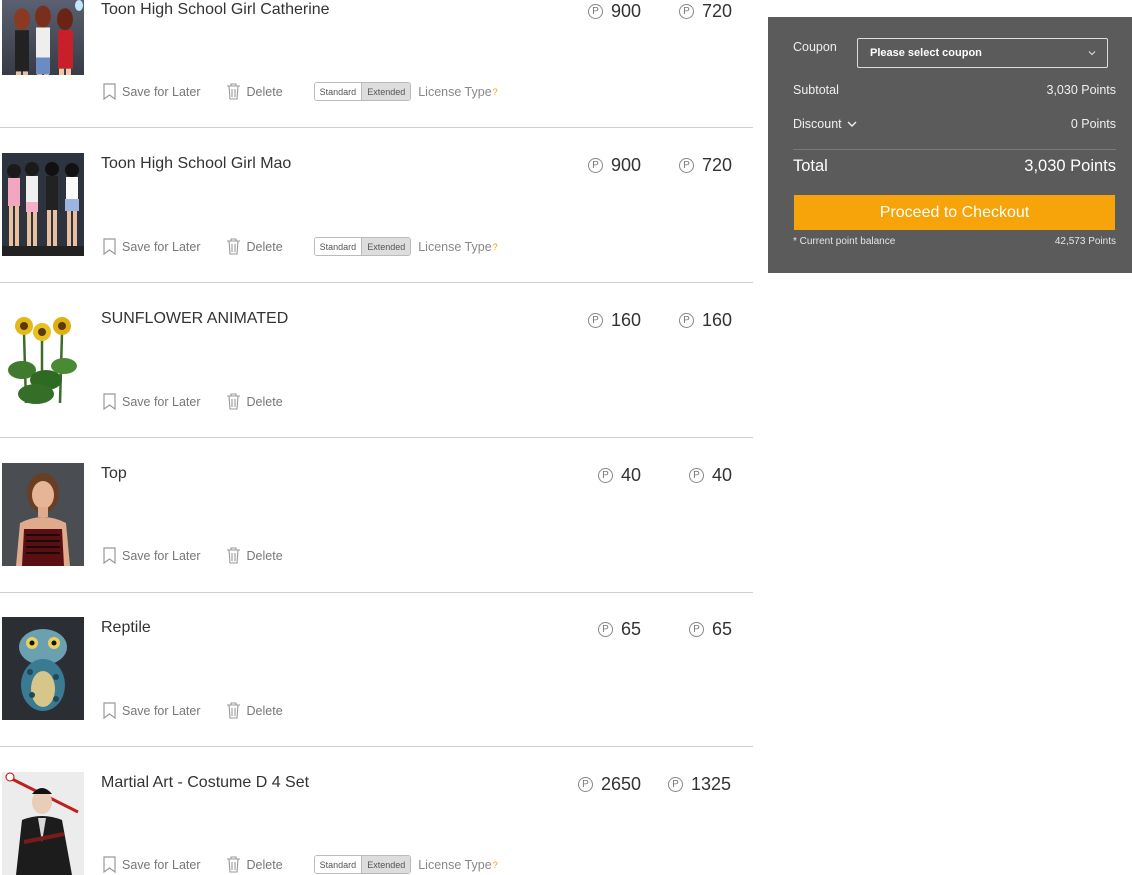 The height and width of the screenshot is (875, 1132). Describe the element at coordinates (954, 149) in the screenshot. I see `summary-divider` at that location.